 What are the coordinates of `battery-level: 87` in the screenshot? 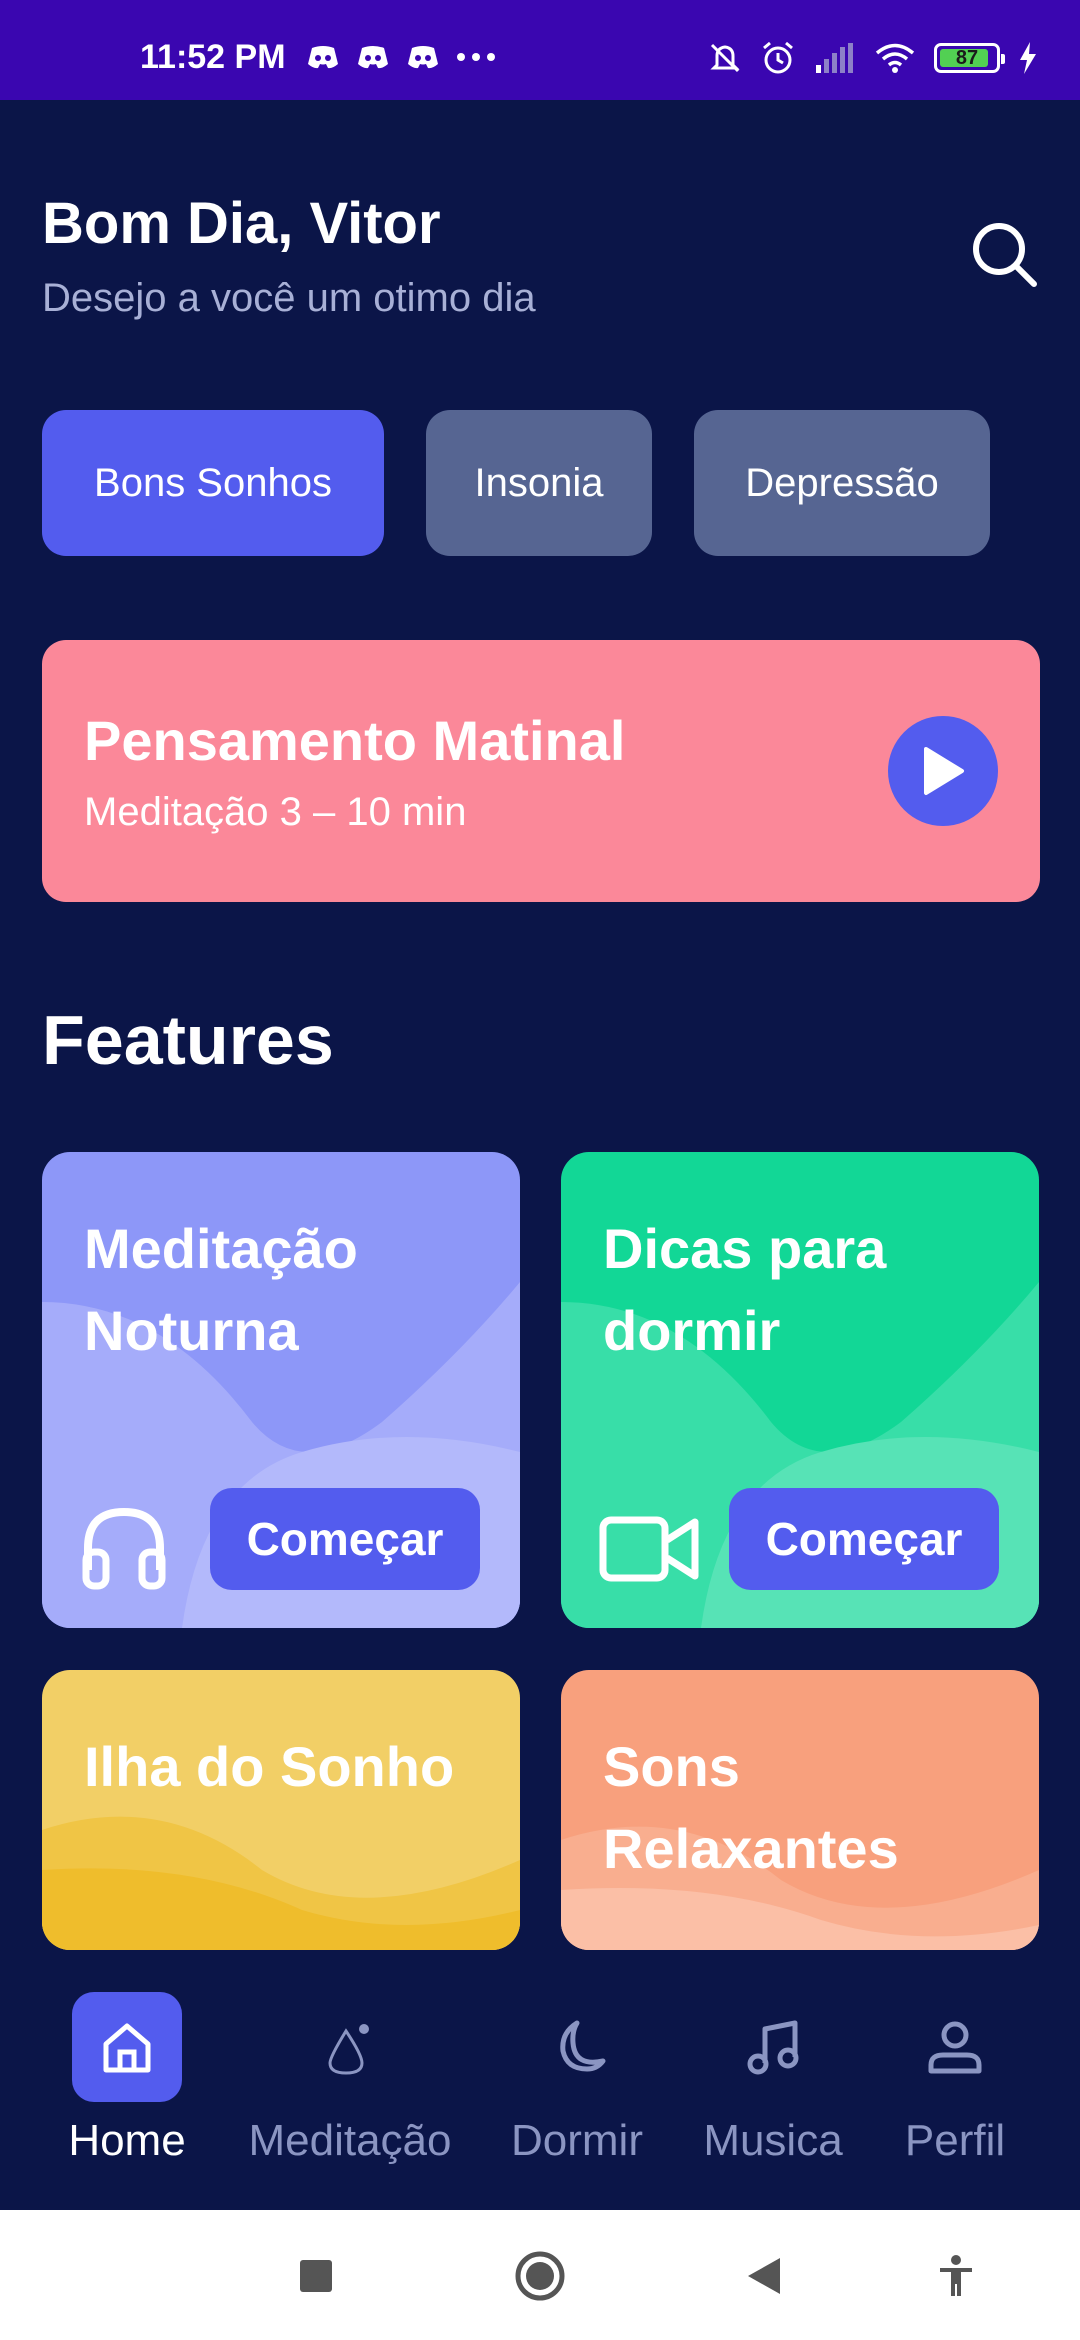 It's located at (967, 57).